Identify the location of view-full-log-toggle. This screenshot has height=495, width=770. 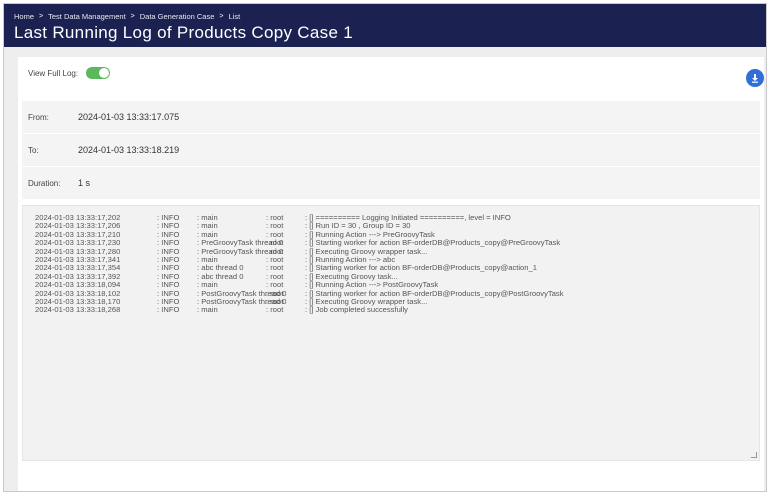
(98, 73).